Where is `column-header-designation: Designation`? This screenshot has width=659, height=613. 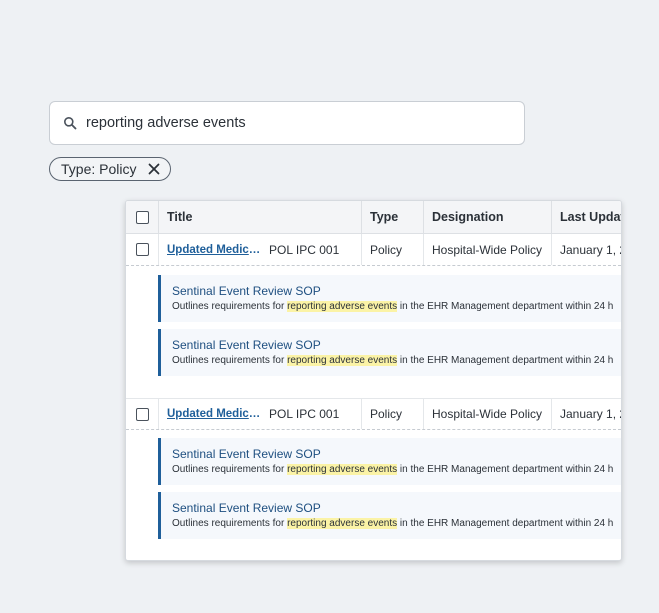 column-header-designation: Designation is located at coordinates (487, 217).